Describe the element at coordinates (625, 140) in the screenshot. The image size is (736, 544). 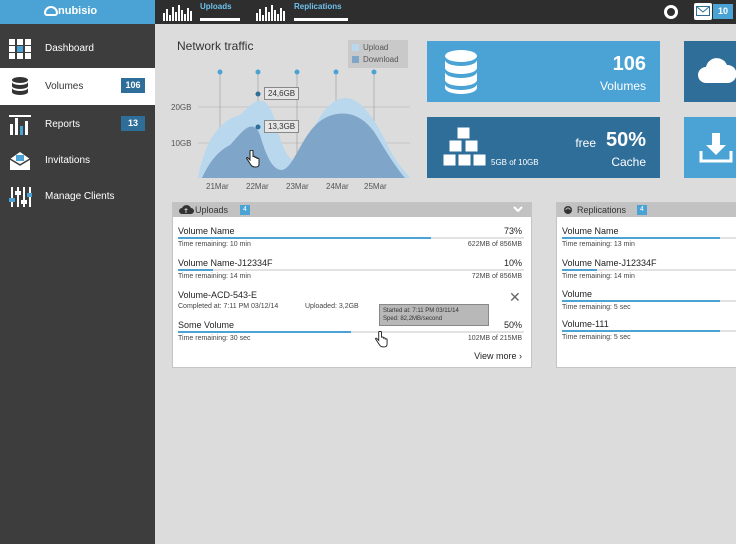
I see `cache-value: 50%` at that location.